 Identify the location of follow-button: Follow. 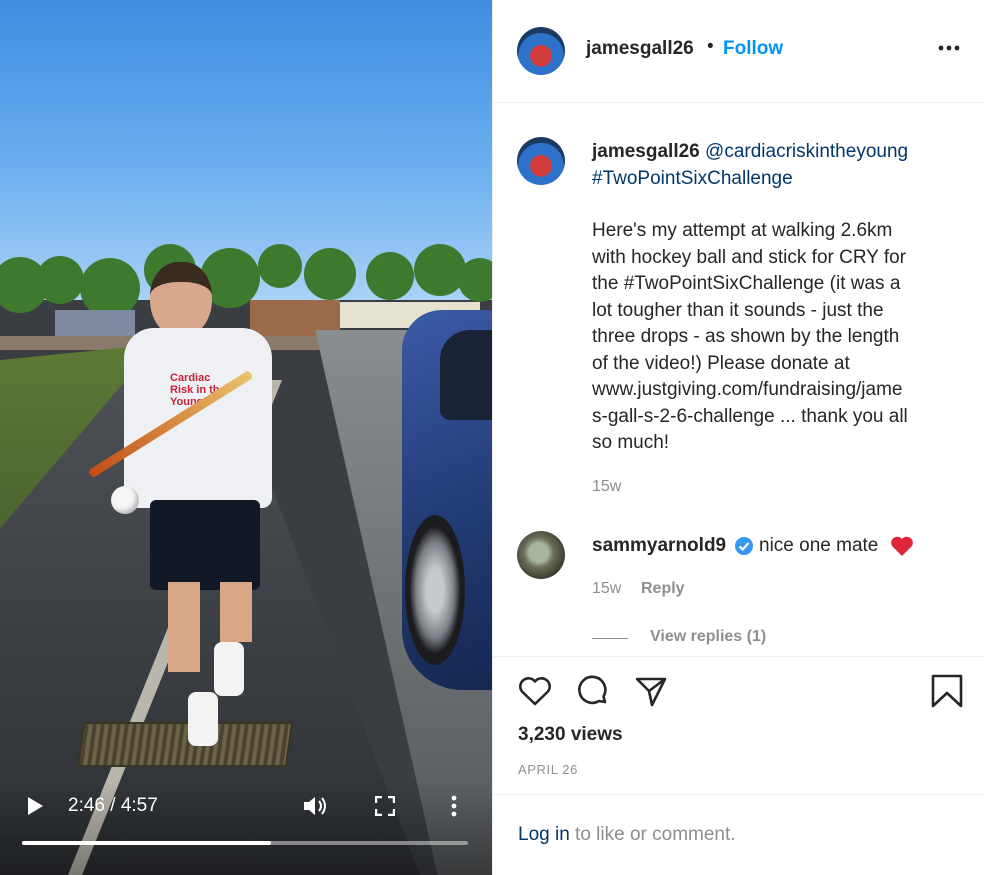
(753, 49).